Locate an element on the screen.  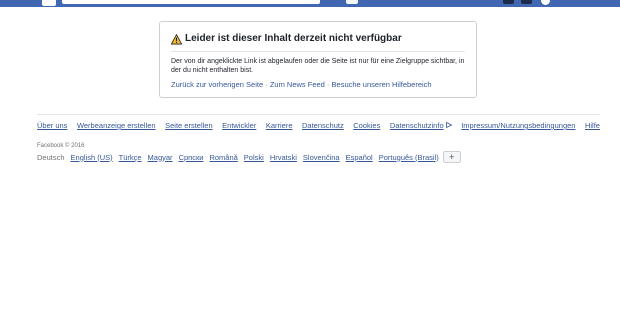
footer-link-create-page: Seite erstellen is located at coordinates (189, 125).